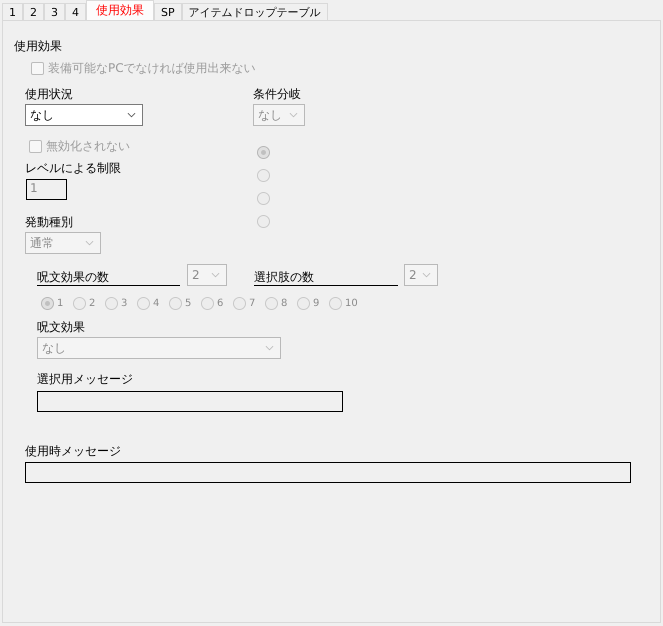  Describe the element at coordinates (12, 11) in the screenshot. I see `tab: 1` at that location.